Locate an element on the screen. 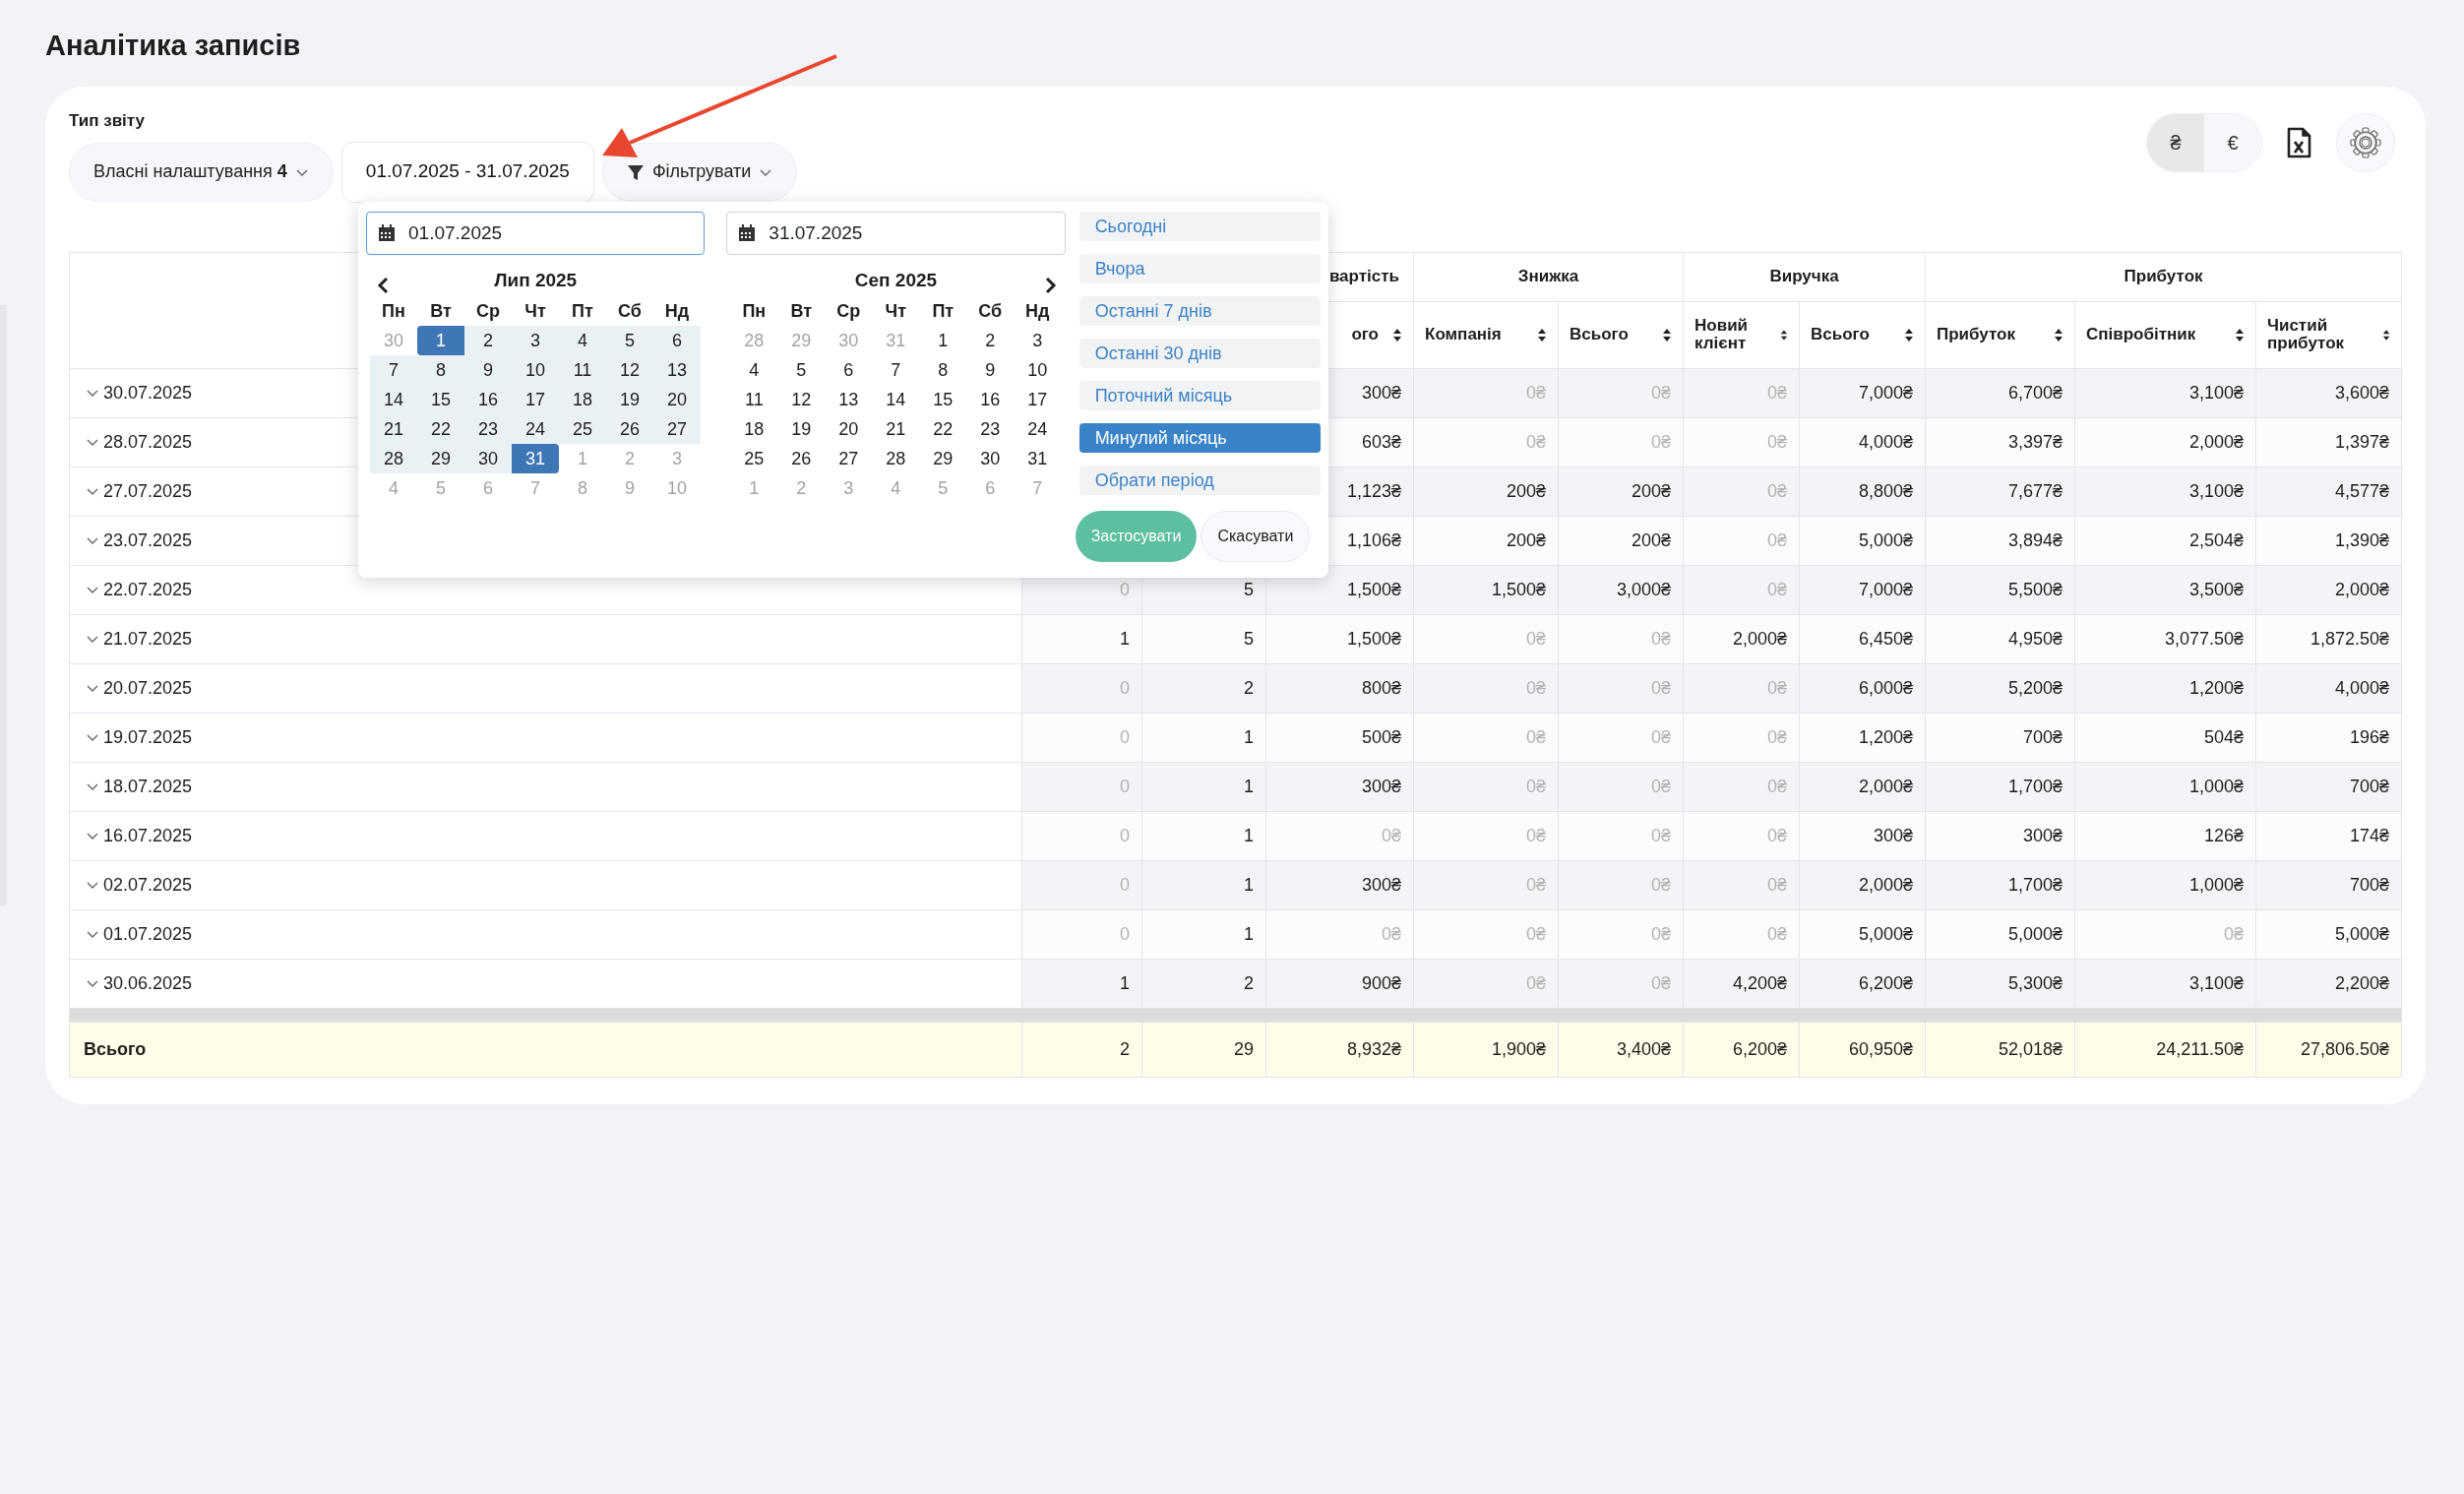 The height and width of the screenshot is (1494, 2464). row-date: 30.07.2025 is located at coordinates (148, 392).